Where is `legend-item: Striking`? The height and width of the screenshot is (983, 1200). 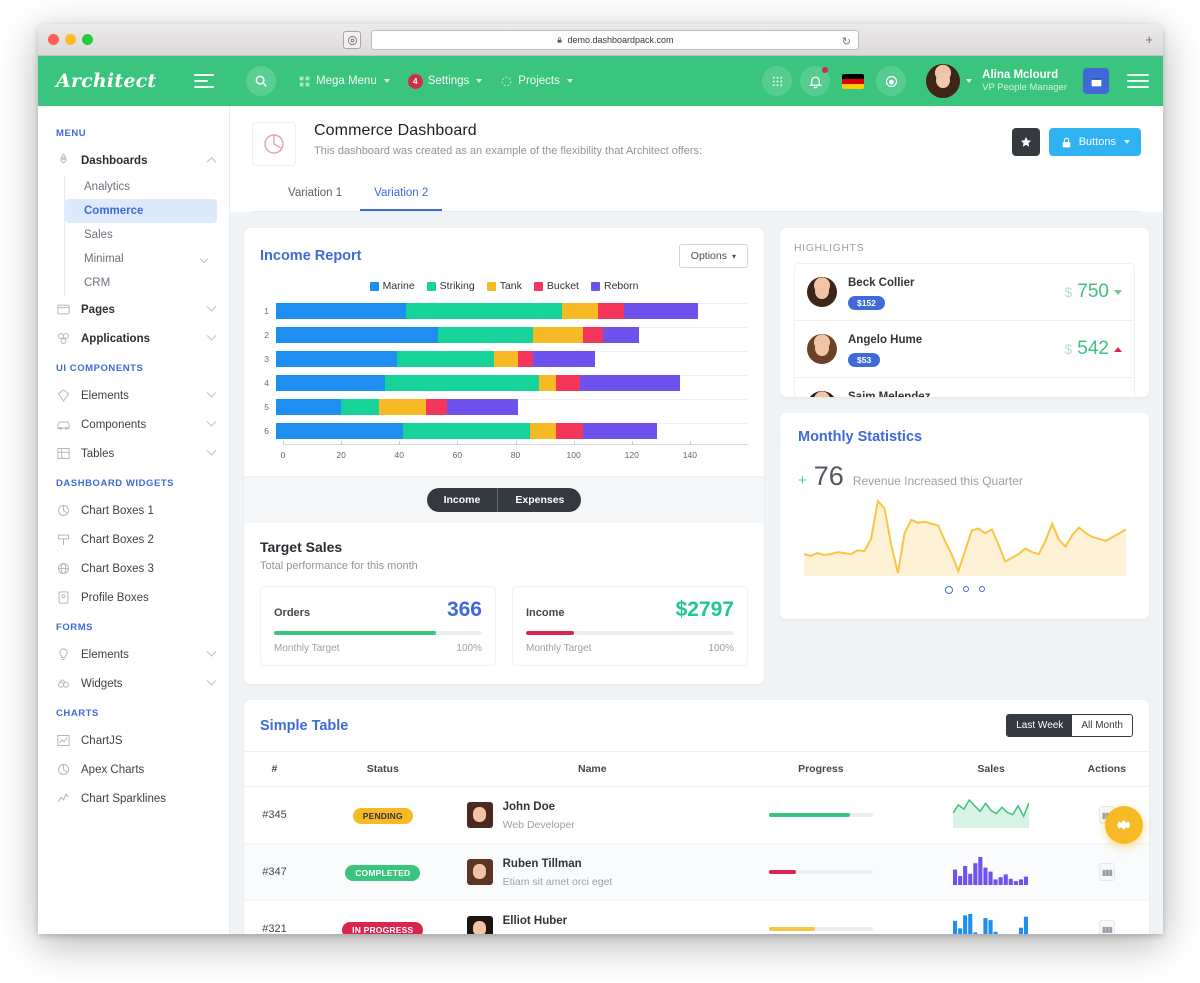 legend-item: Striking is located at coordinates (450, 286).